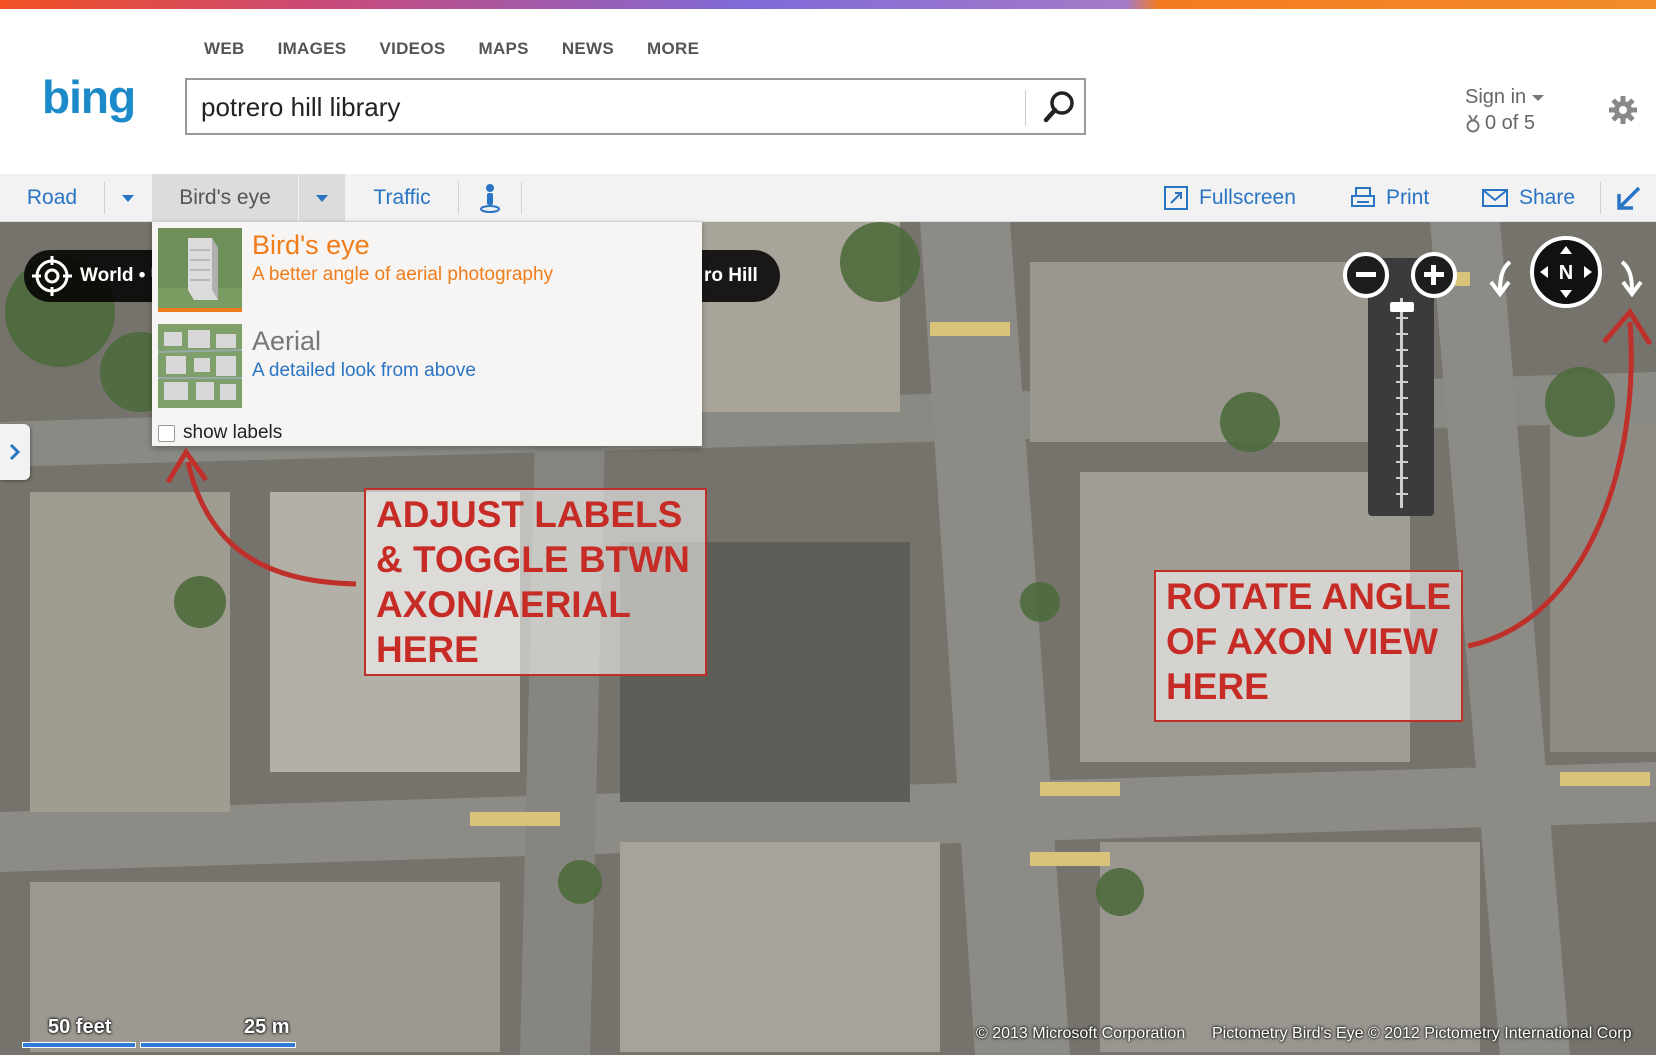  Describe the element at coordinates (218, 1045) in the screenshot. I see `scale-meters-bar` at that location.